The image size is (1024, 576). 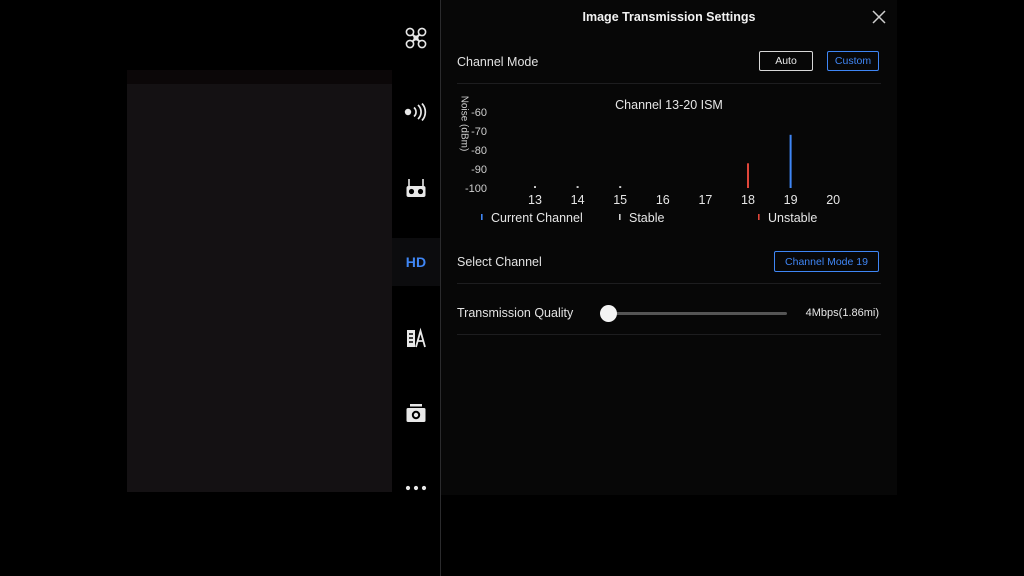 I want to click on select-channel-label: Select Channel, so click(x=499, y=262).